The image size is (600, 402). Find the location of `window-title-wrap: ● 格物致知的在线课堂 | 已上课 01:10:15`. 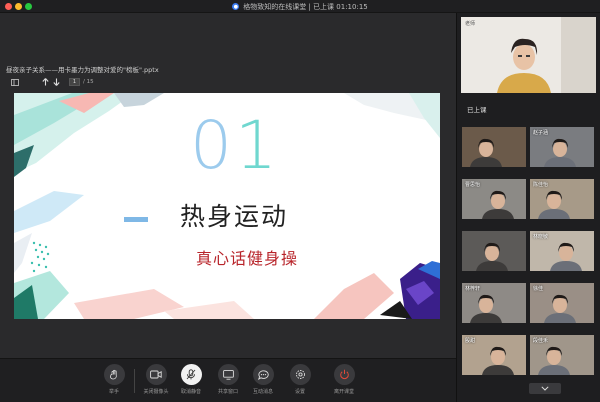

window-title-wrap: ● 格物致知的在线课堂 | 已上课 01:10:15 is located at coordinates (300, 6).